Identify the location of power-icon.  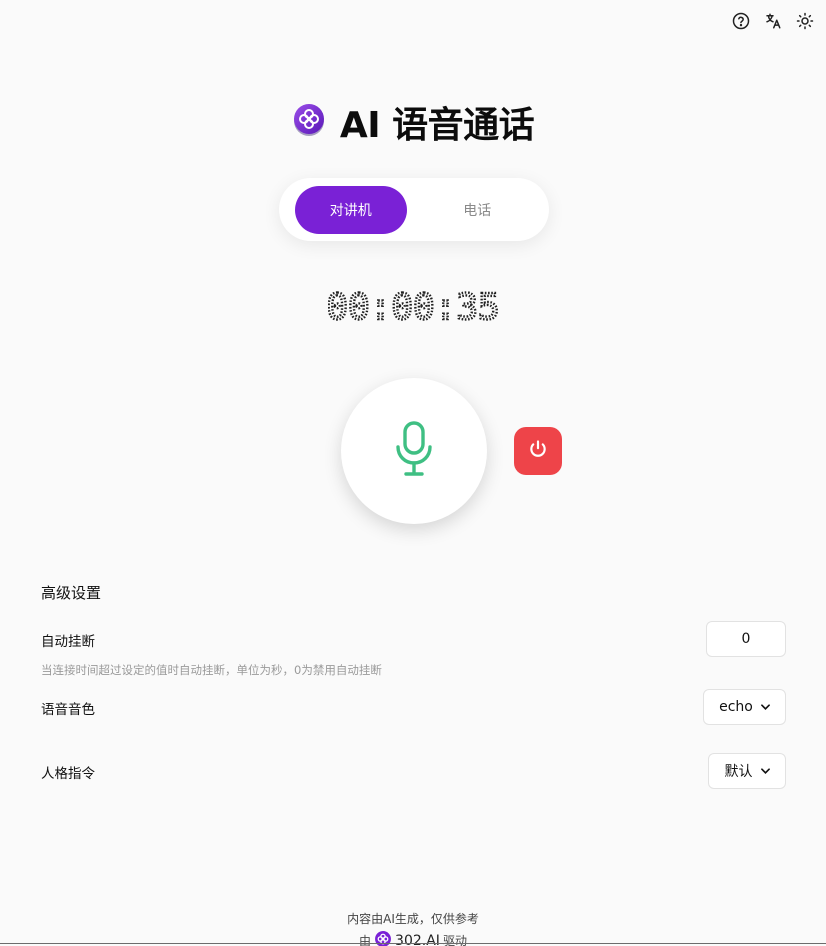
(538, 451).